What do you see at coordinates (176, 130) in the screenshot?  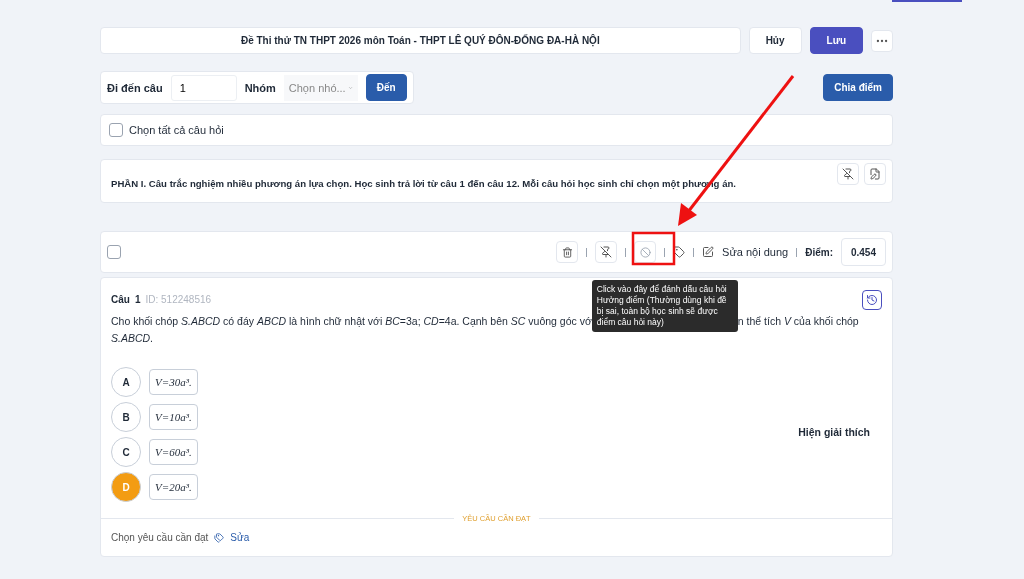 I see `select-all-label: Chọn tất cả câu hỏi` at bounding box center [176, 130].